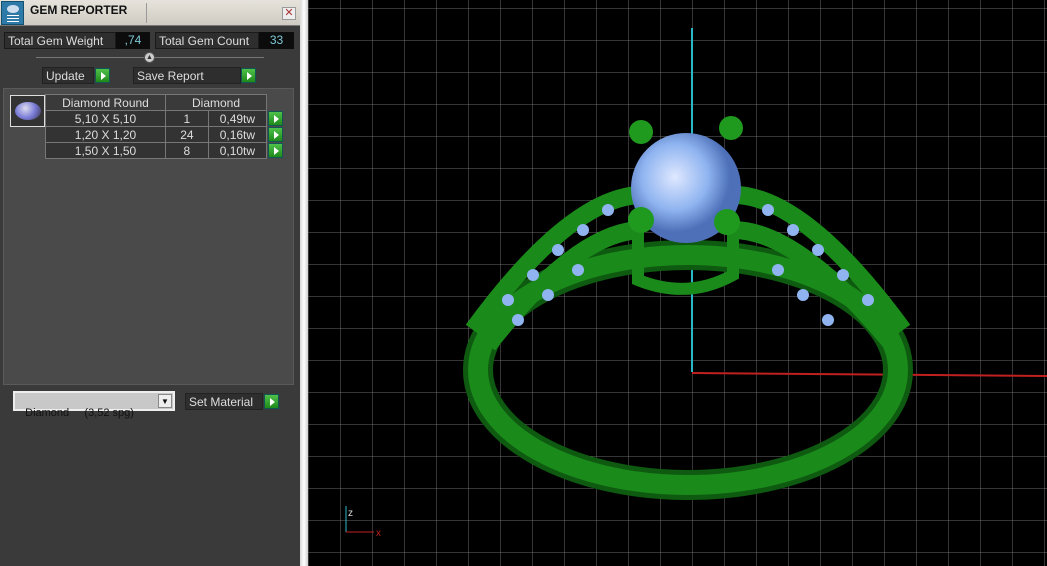 The width and height of the screenshot is (1047, 566). Describe the element at coordinates (150, 13) in the screenshot. I see `title-bar: GEM REPORTER ✕` at that location.